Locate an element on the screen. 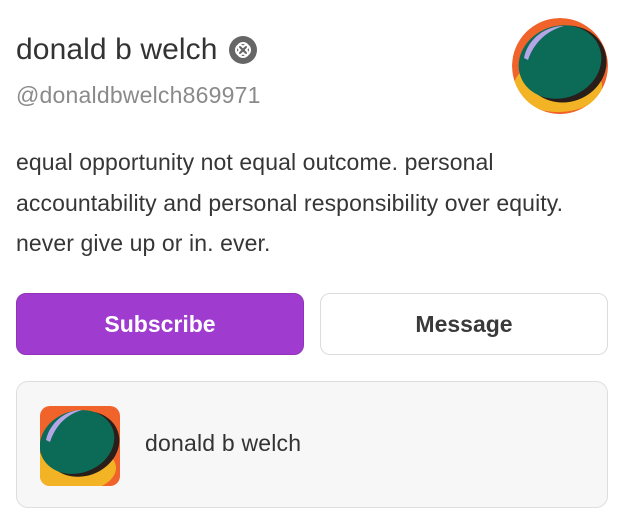 Image resolution: width=624 pixels, height=516 pixels. verified-badge-icon is located at coordinates (243, 50).